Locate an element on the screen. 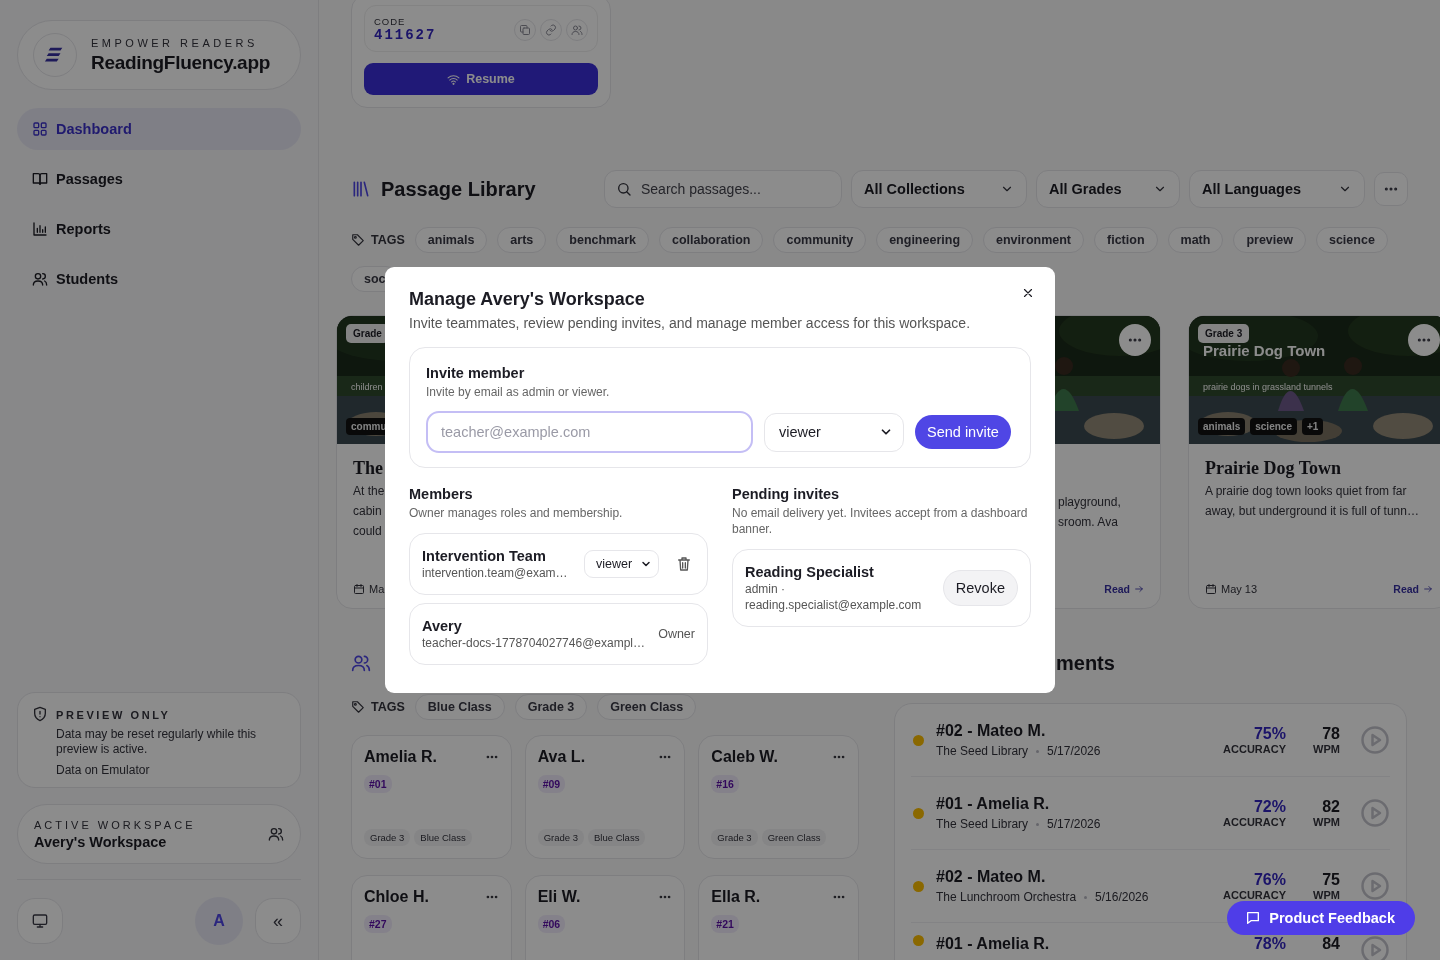  student-number: #16 is located at coordinates (725, 784).